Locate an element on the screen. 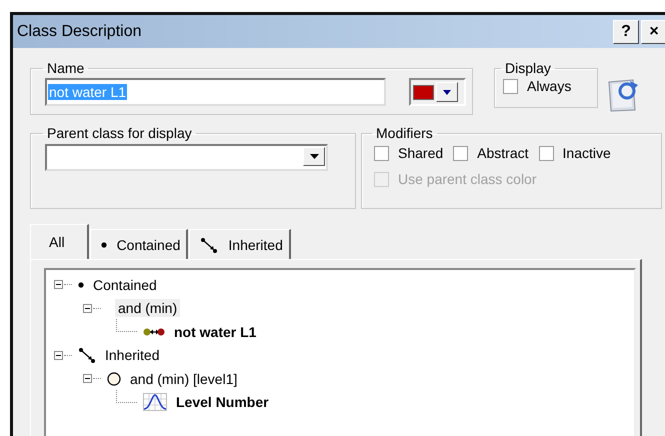 The image size is (665, 436). tree-item: Contained is located at coordinates (125, 285).